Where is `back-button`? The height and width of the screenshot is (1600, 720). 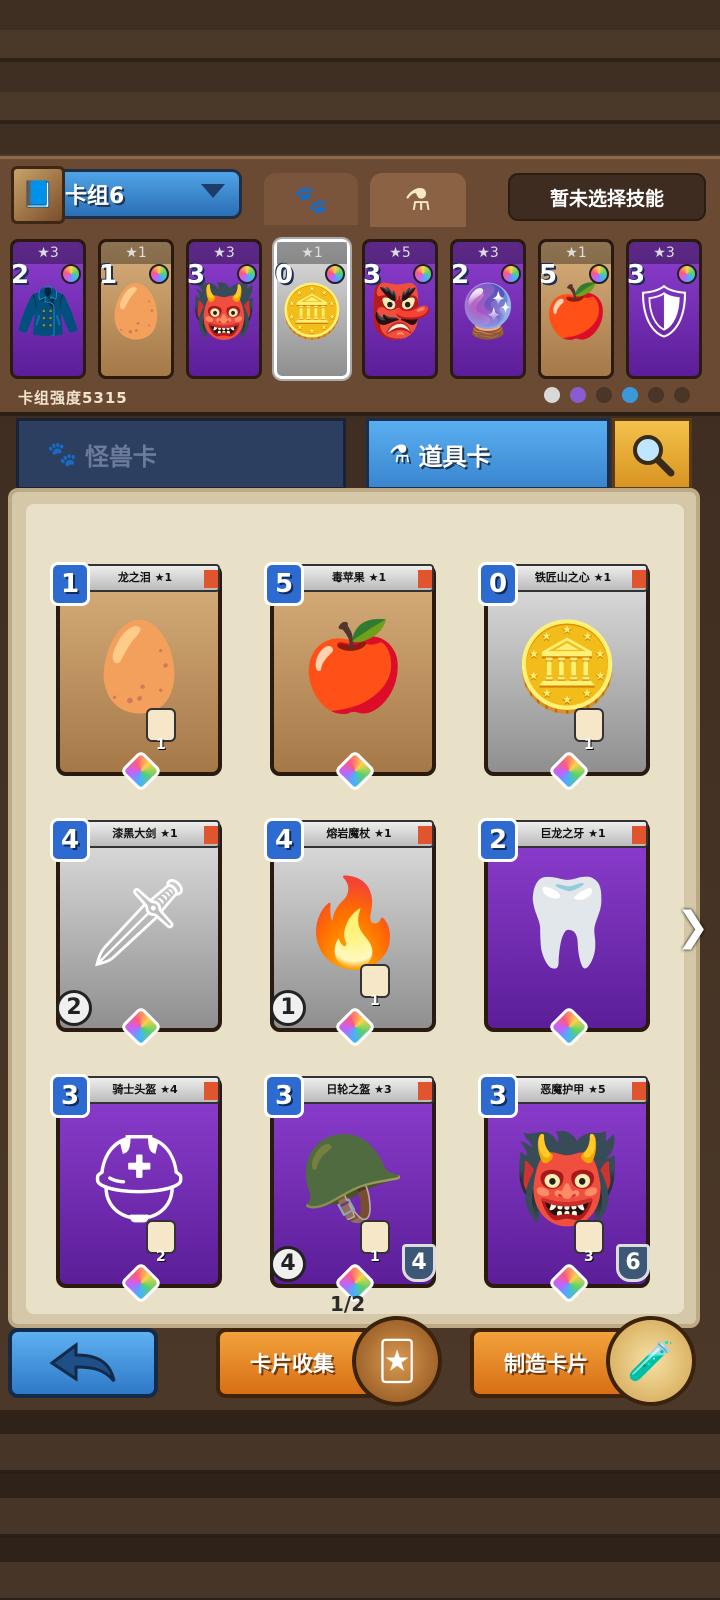
back-button is located at coordinates (83, 1363).